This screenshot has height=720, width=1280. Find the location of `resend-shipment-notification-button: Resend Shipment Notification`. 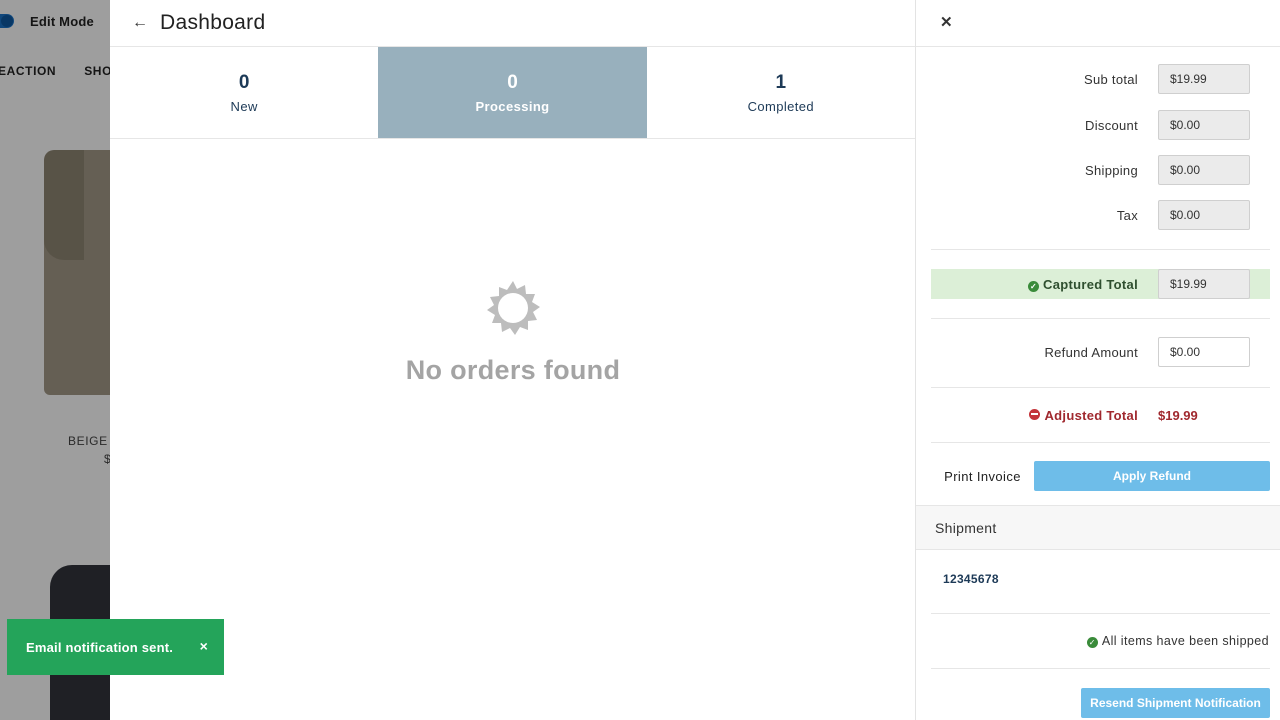

resend-shipment-notification-button: Resend Shipment Notification is located at coordinates (1175, 703).